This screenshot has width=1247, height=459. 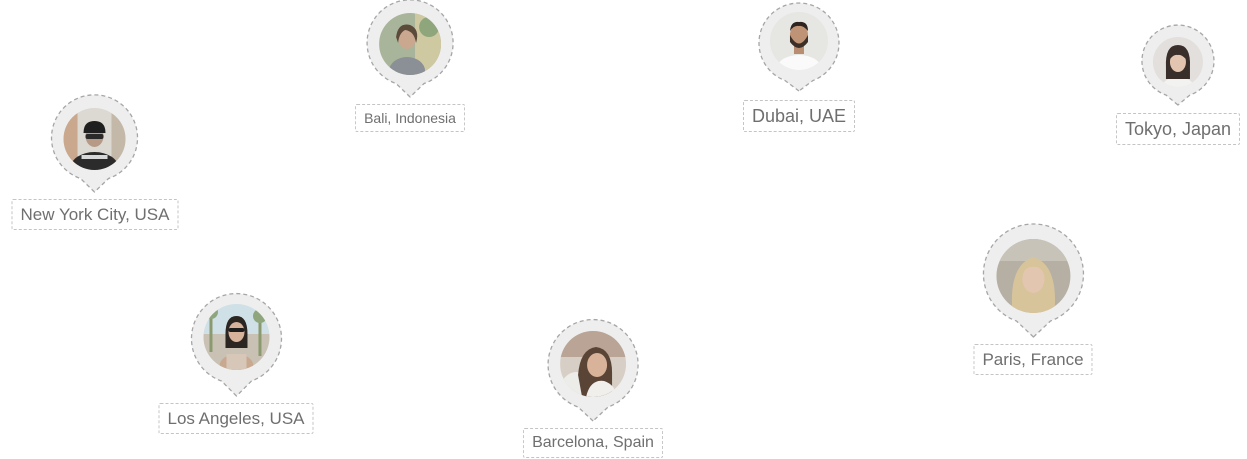 I want to click on location-label: New York City, USA, so click(x=95, y=214).